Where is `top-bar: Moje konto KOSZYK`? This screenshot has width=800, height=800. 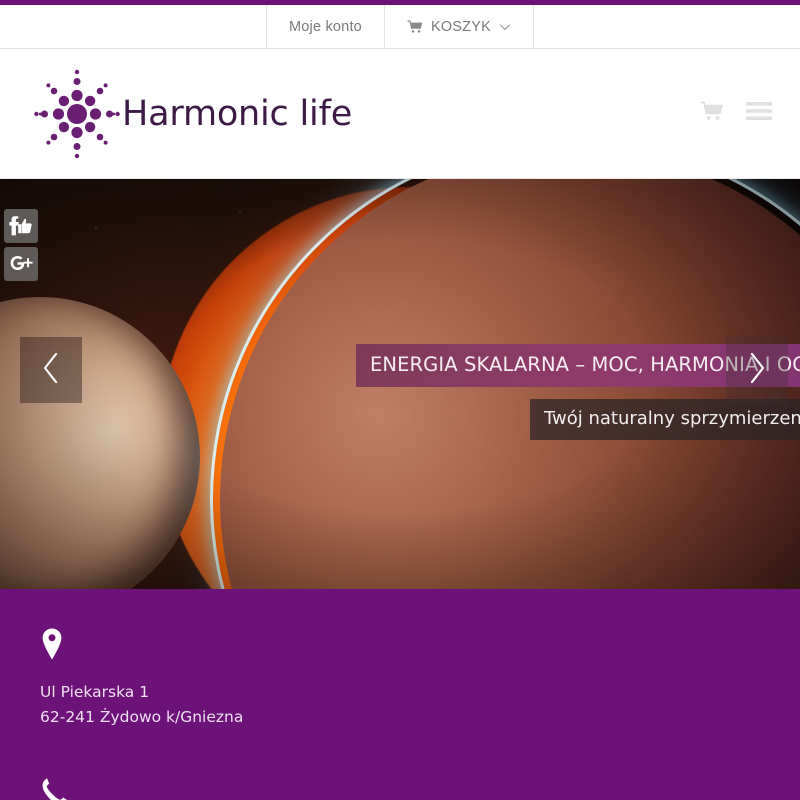 top-bar: Moje konto KOSZYK is located at coordinates (400, 27).